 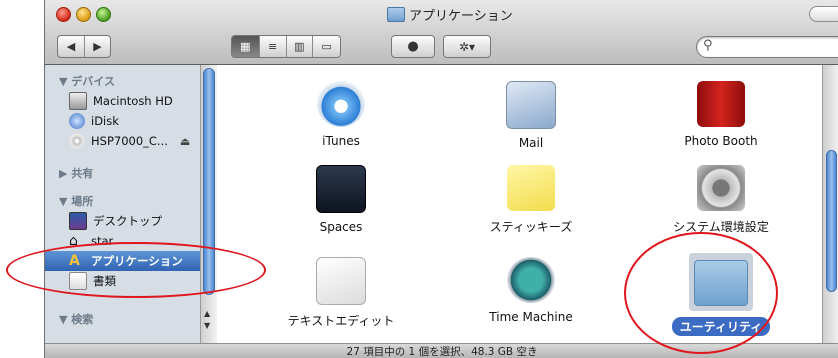 What do you see at coordinates (341, 104) in the screenshot?
I see `itunes-icon` at bounding box center [341, 104].